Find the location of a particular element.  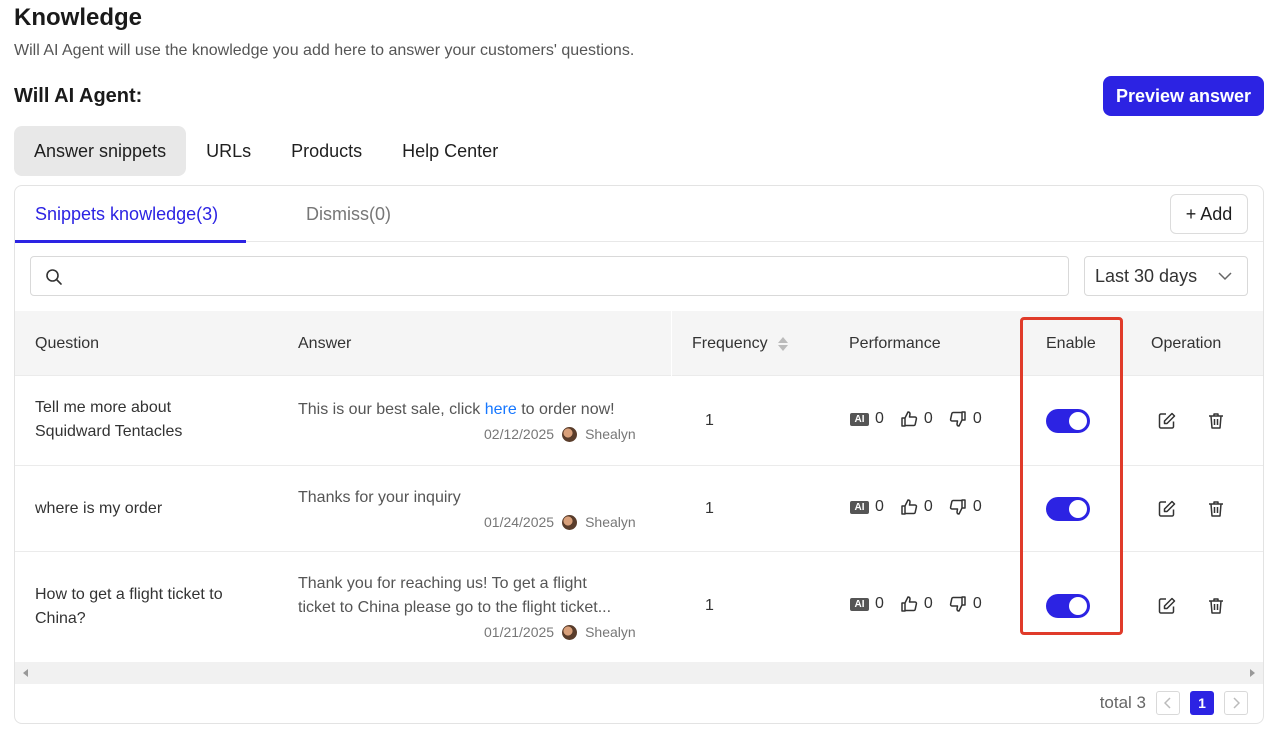

question-cell: Tell me more about Squidward Tentacles is located at coordinates (109, 419).